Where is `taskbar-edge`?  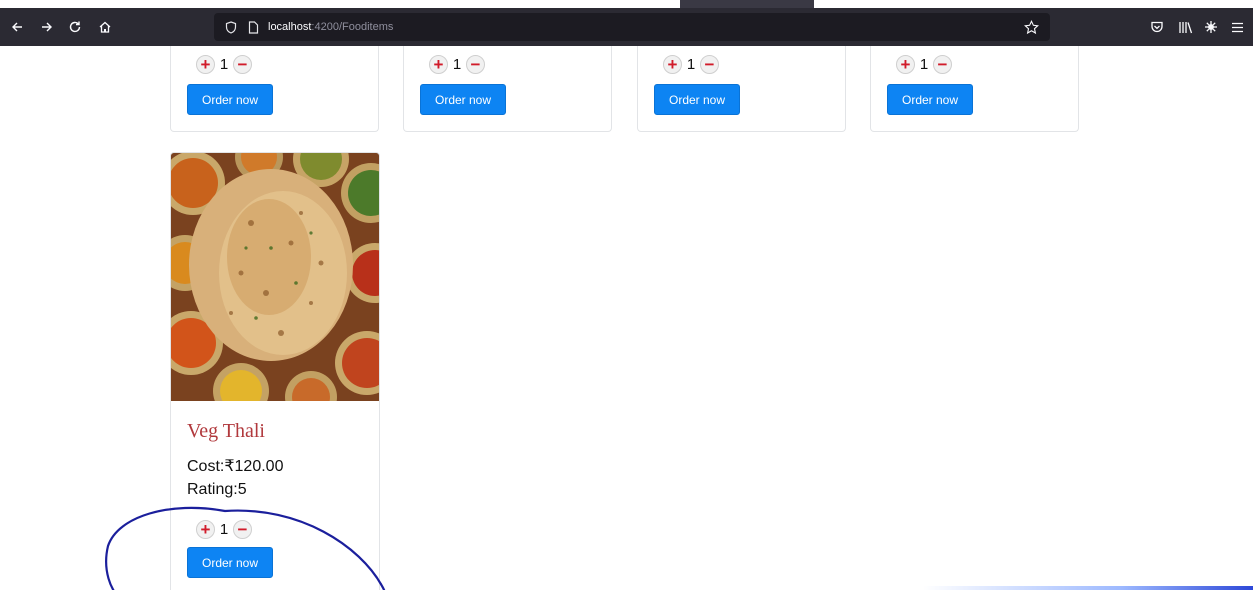
taskbar-edge is located at coordinates (1088, 588).